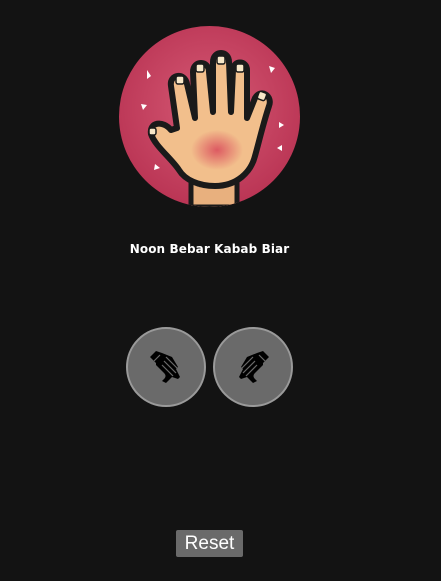  Describe the element at coordinates (209, 543) in the screenshot. I see `reset-button: Reset` at that location.